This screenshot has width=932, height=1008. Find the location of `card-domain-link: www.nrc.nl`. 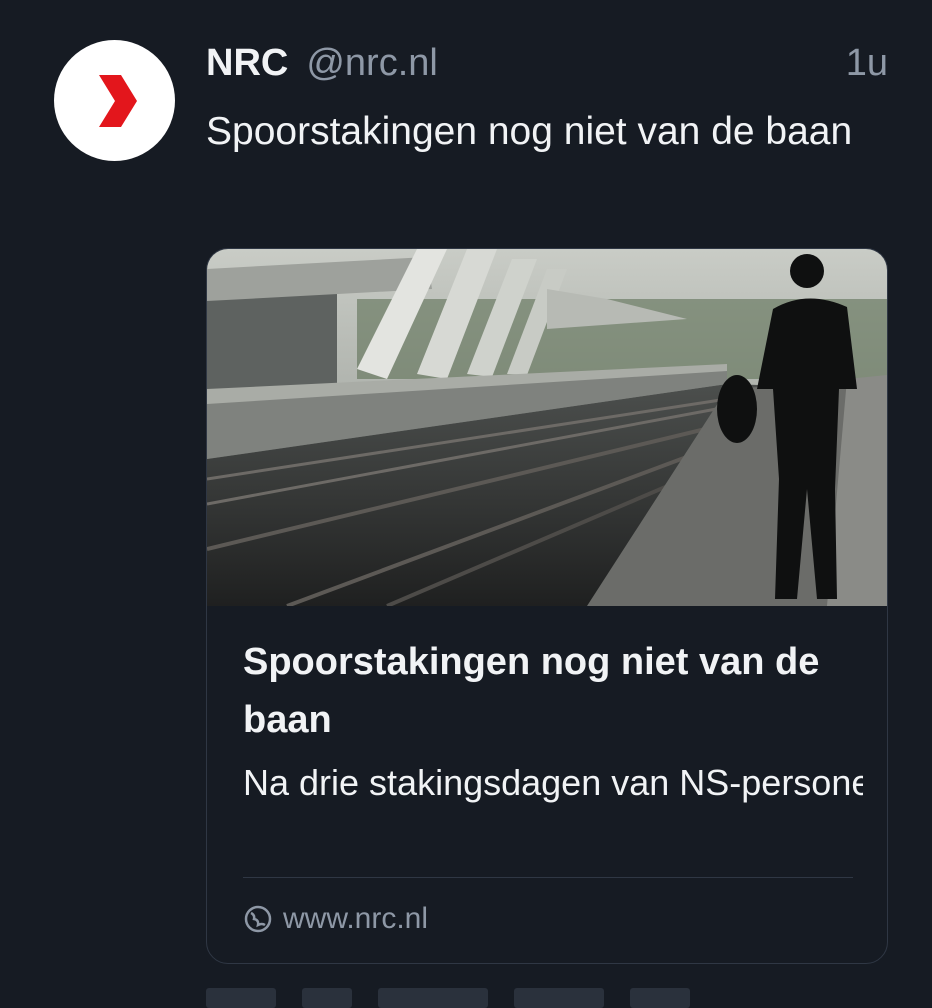

card-domain-link: www.nrc.nl is located at coordinates (335, 919).